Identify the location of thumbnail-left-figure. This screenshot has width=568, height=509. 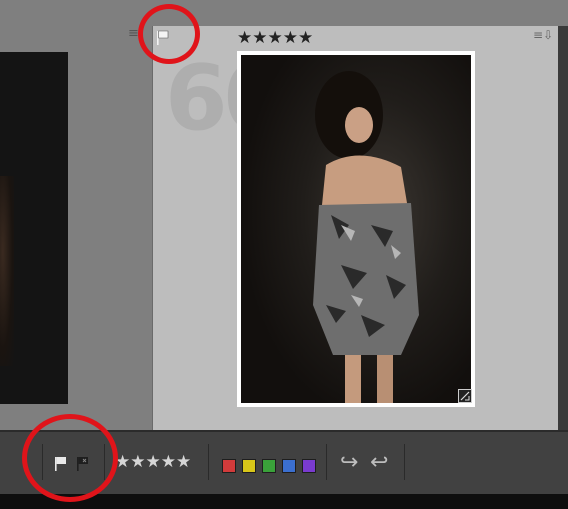
(7, 271).